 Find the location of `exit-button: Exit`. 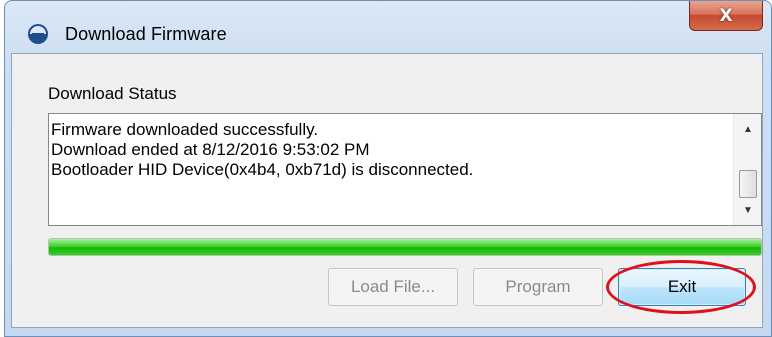

exit-button: Exit is located at coordinates (682, 287).